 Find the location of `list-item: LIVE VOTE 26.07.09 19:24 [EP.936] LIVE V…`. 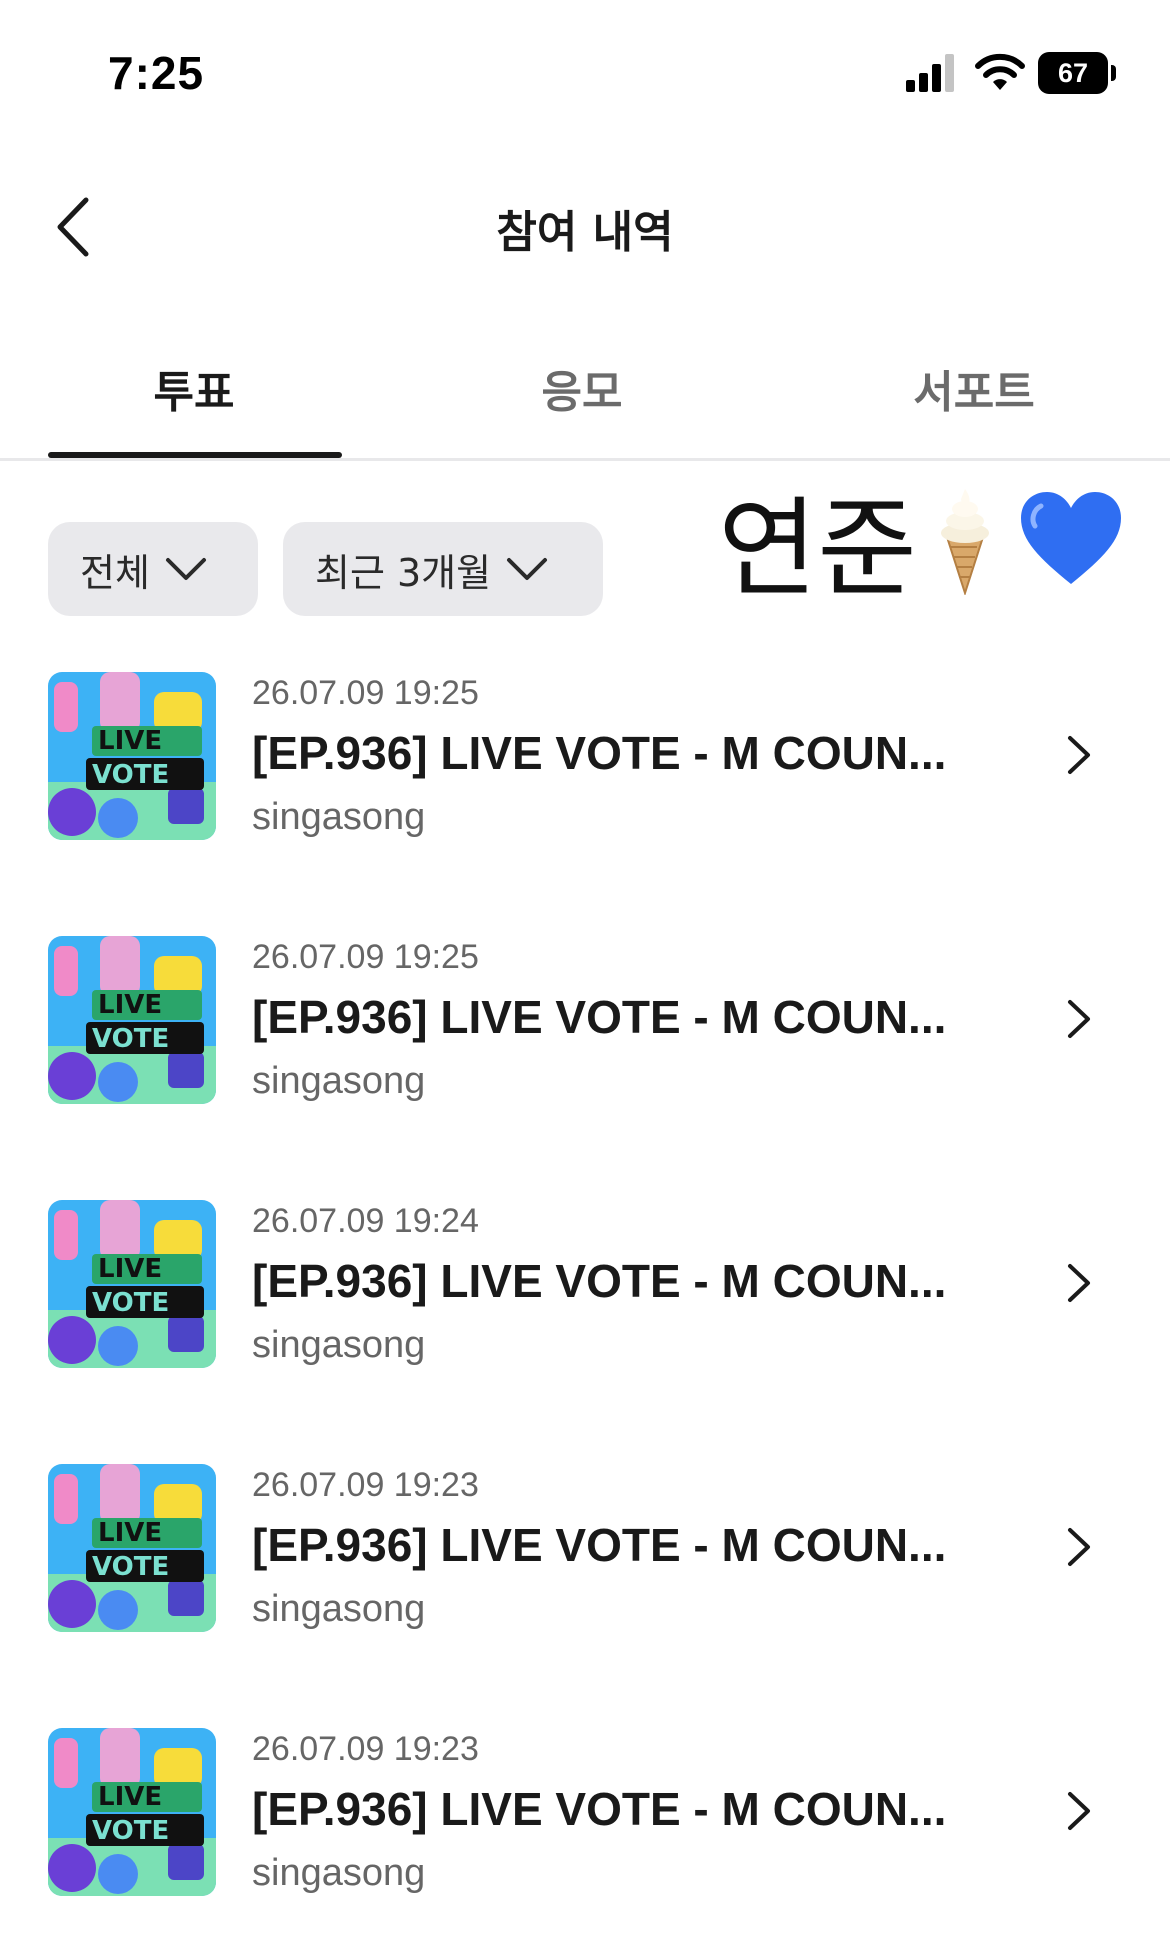

list-item: LIVE VOTE 26.07.09 19:24 [EP.936] LIVE V… is located at coordinates (585, 1288).